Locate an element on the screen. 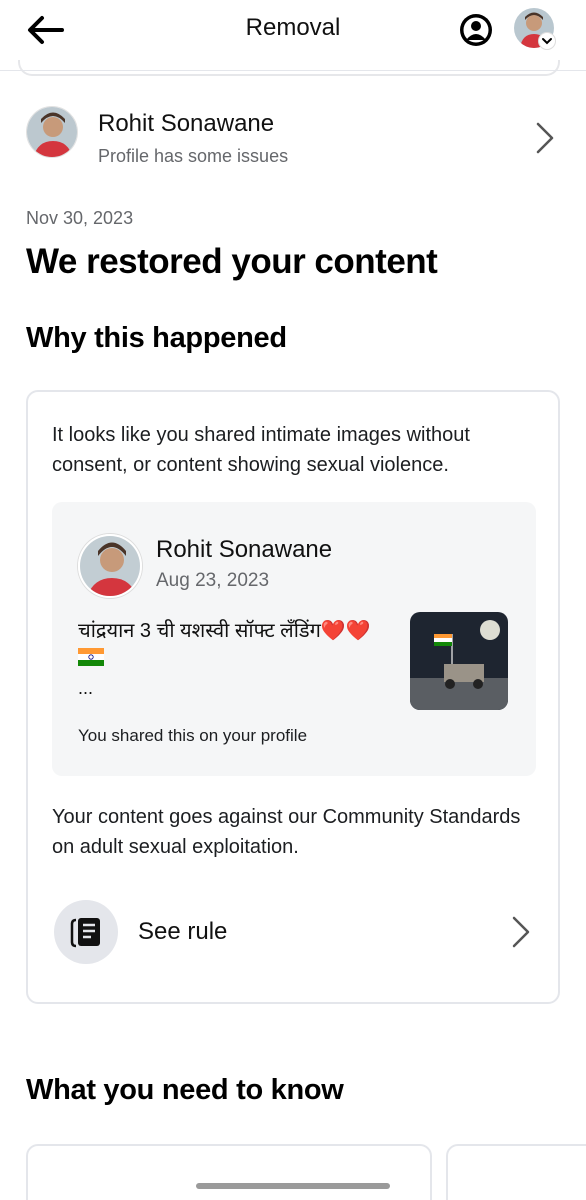 The height and width of the screenshot is (1200, 586). post-date: Aug 23, 2023 is located at coordinates (213, 580).